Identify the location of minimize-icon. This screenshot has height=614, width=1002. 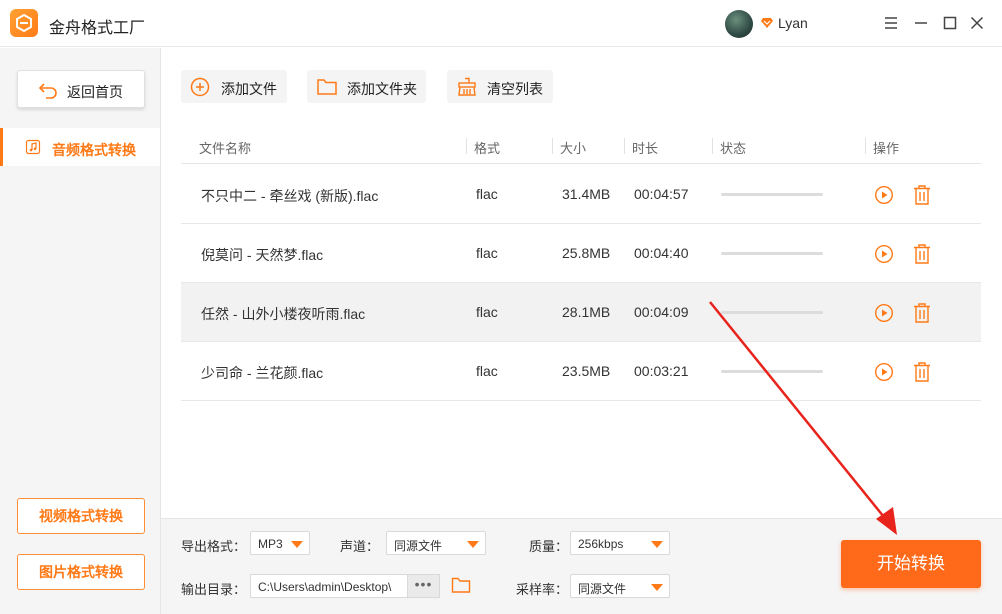
(921, 23).